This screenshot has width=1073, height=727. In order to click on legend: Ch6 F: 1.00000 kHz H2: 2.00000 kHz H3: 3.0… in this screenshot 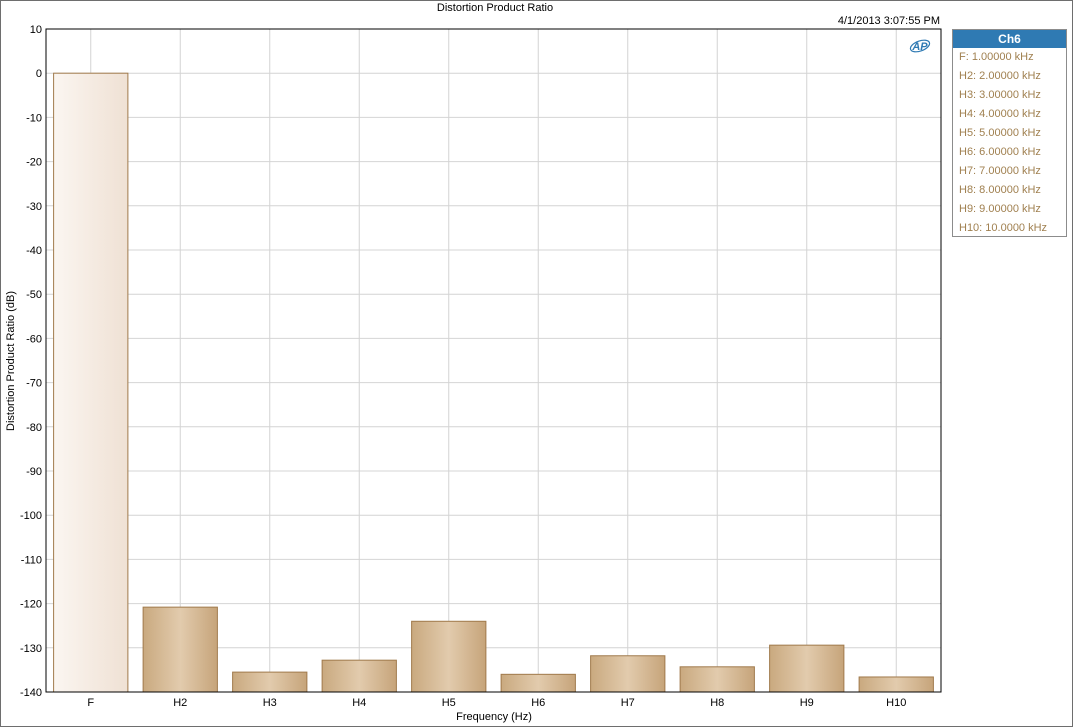, I will do `click(1009, 133)`.